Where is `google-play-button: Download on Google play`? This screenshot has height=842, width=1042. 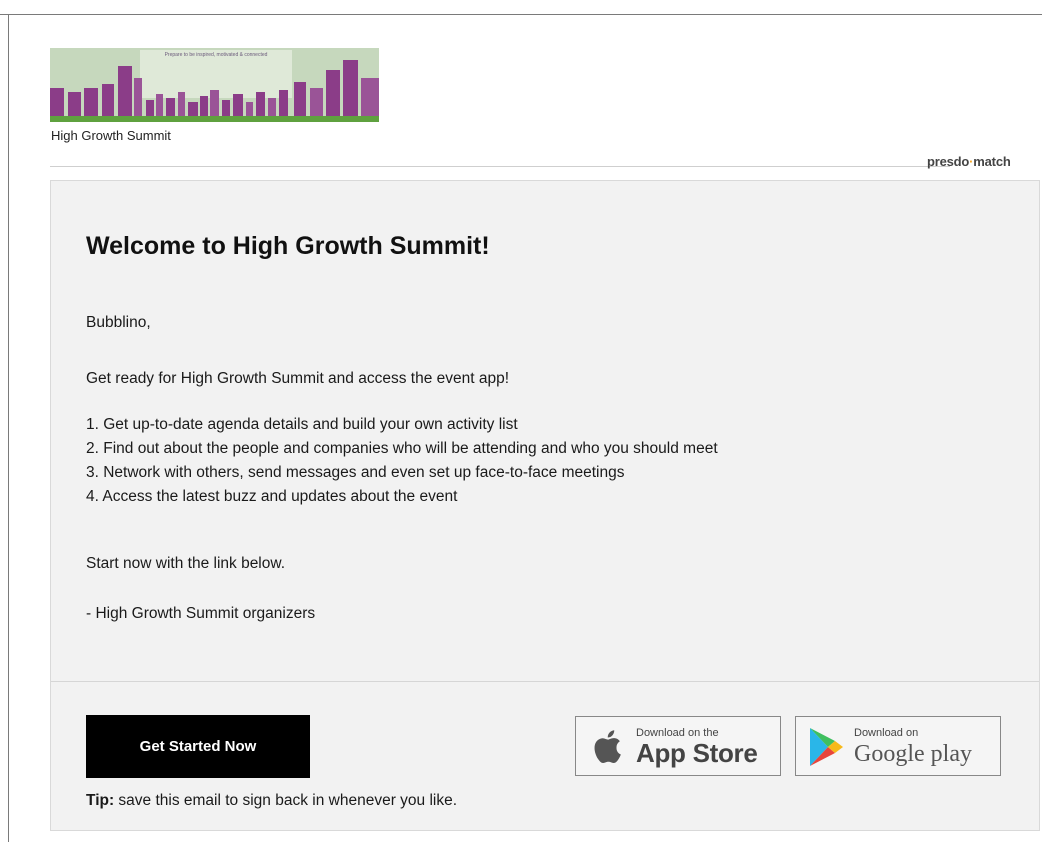
google-play-button: Download on Google play is located at coordinates (898, 746).